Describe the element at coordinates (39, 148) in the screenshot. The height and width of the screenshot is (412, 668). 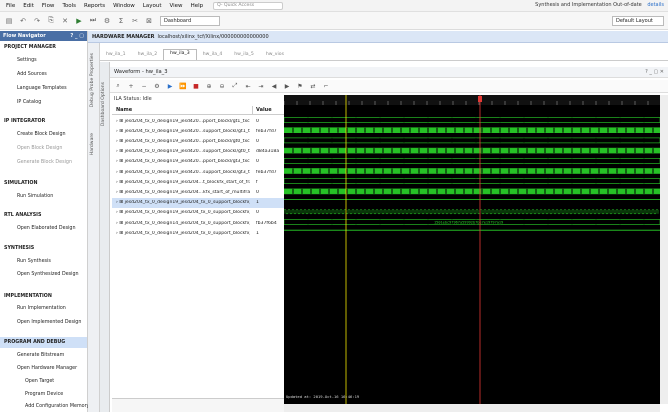
I see `nav-open-block-design: Open Block Design` at that location.